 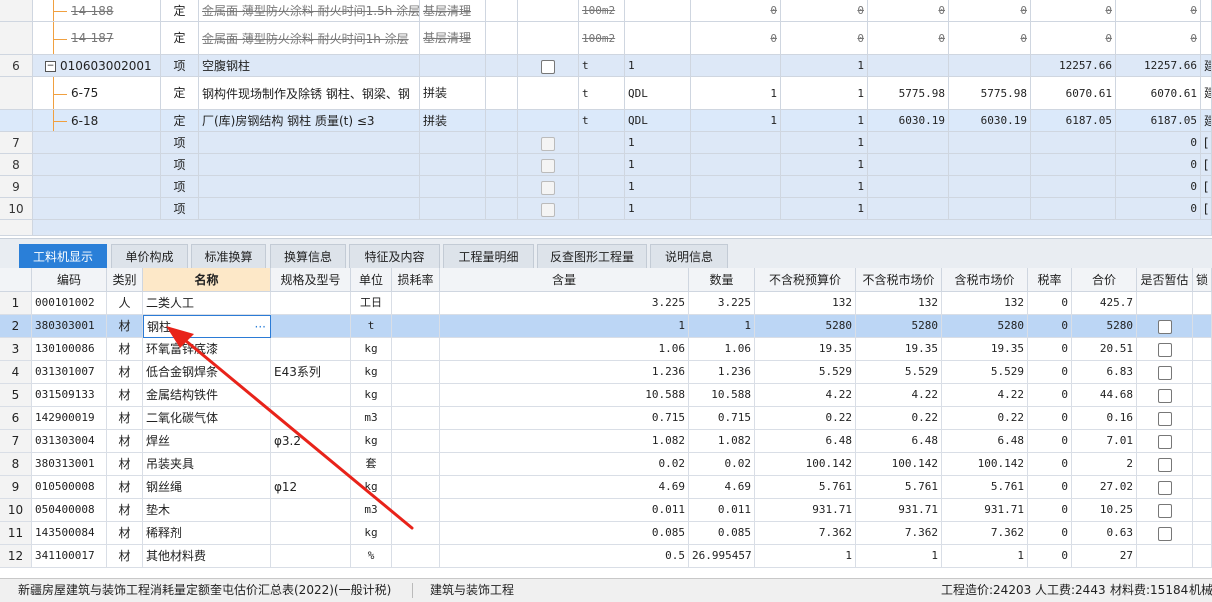 What do you see at coordinates (1073, 11) in the screenshot?
I see `item-p3-cell: 0` at bounding box center [1073, 11].